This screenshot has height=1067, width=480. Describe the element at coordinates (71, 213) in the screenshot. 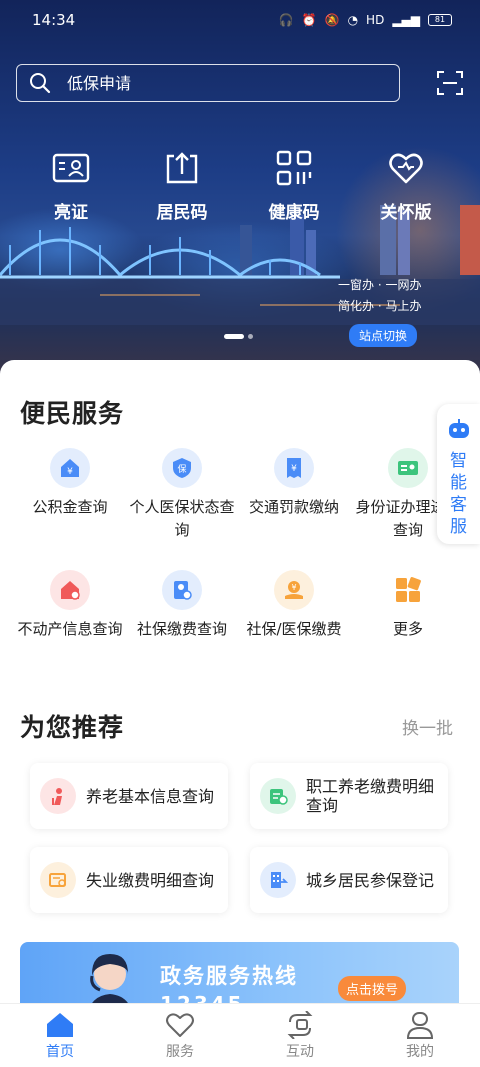

I see `quick-action-label: 亮证` at that location.